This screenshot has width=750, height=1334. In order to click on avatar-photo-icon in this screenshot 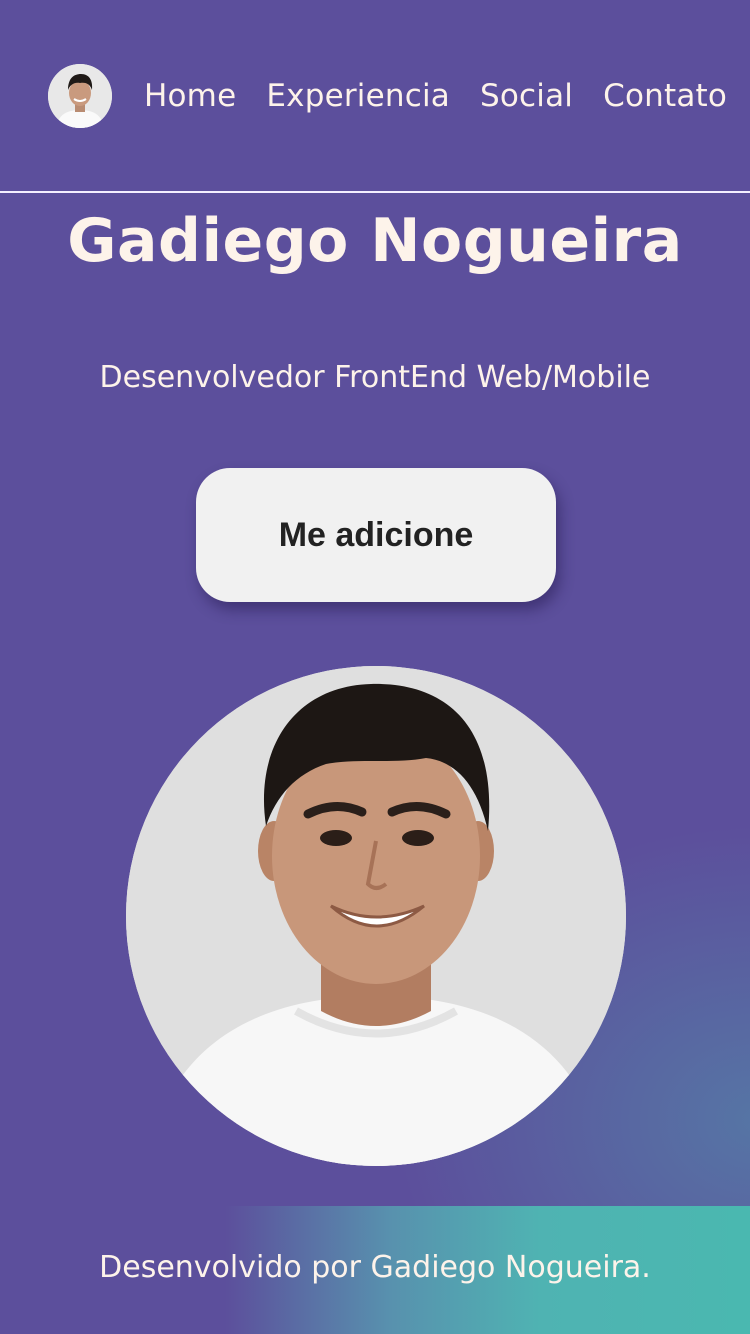, I will do `click(80, 96)`.